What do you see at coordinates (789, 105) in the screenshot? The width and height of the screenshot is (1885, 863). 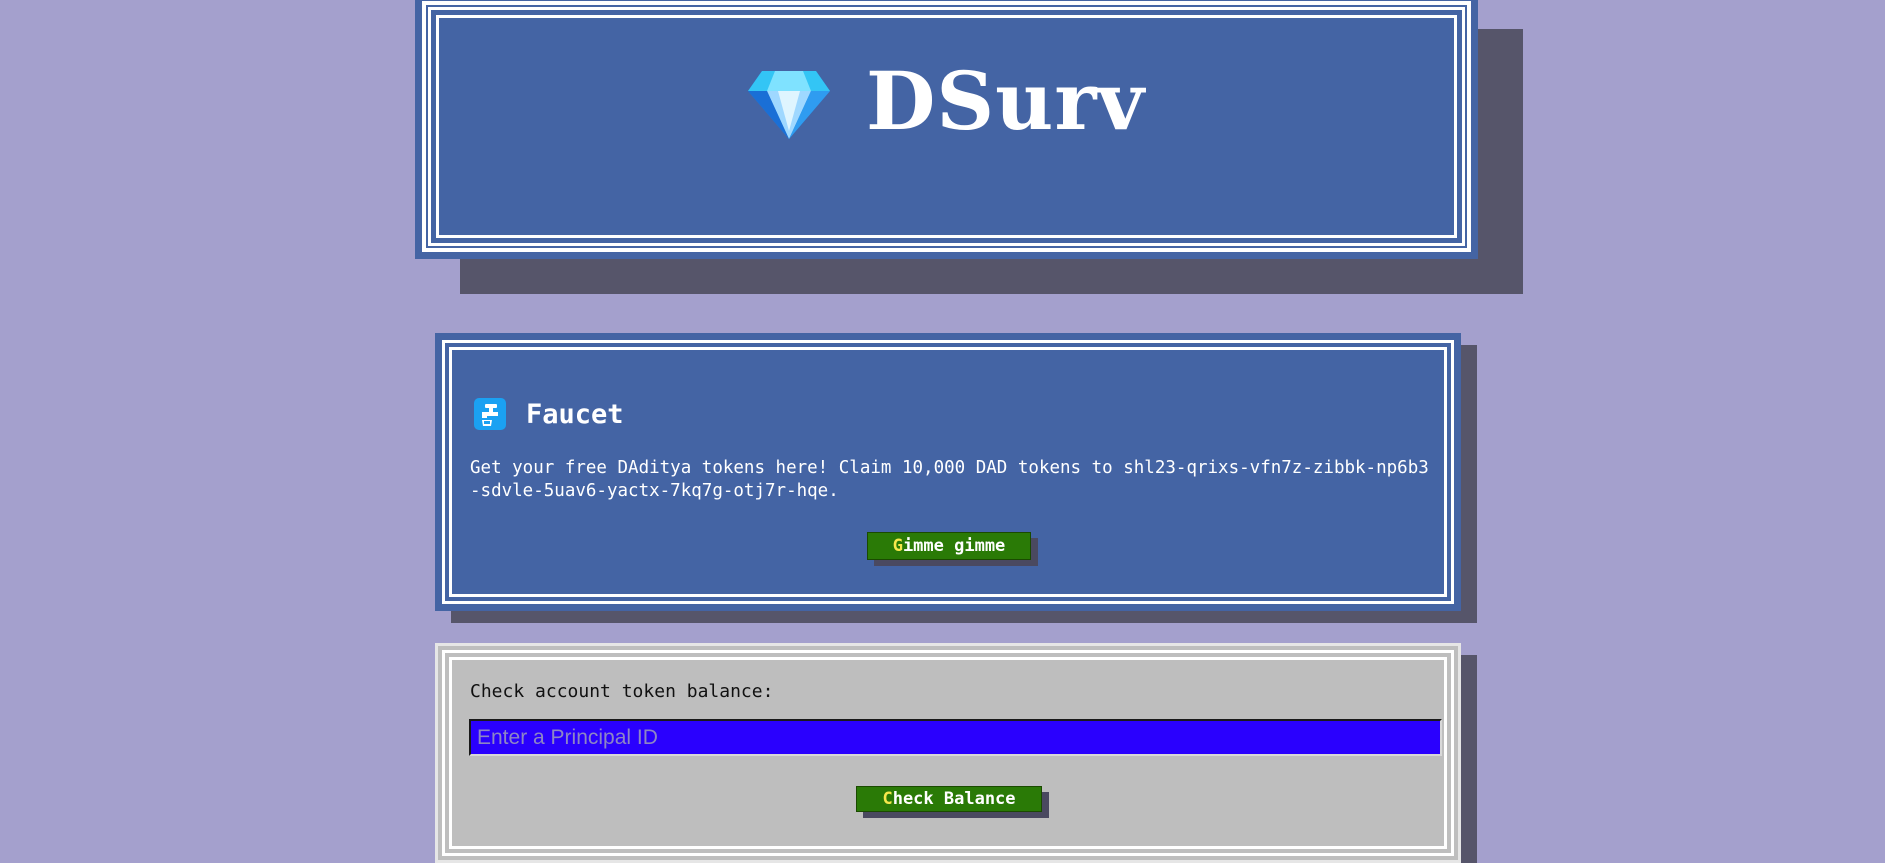 I see `gem-stone-icon` at bounding box center [789, 105].